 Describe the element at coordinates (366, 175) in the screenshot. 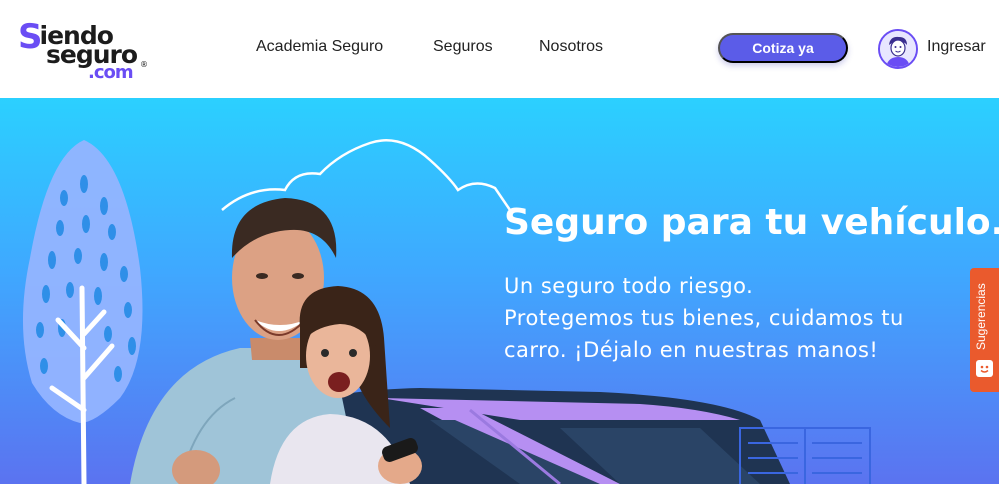

I see `cloud-outline` at that location.